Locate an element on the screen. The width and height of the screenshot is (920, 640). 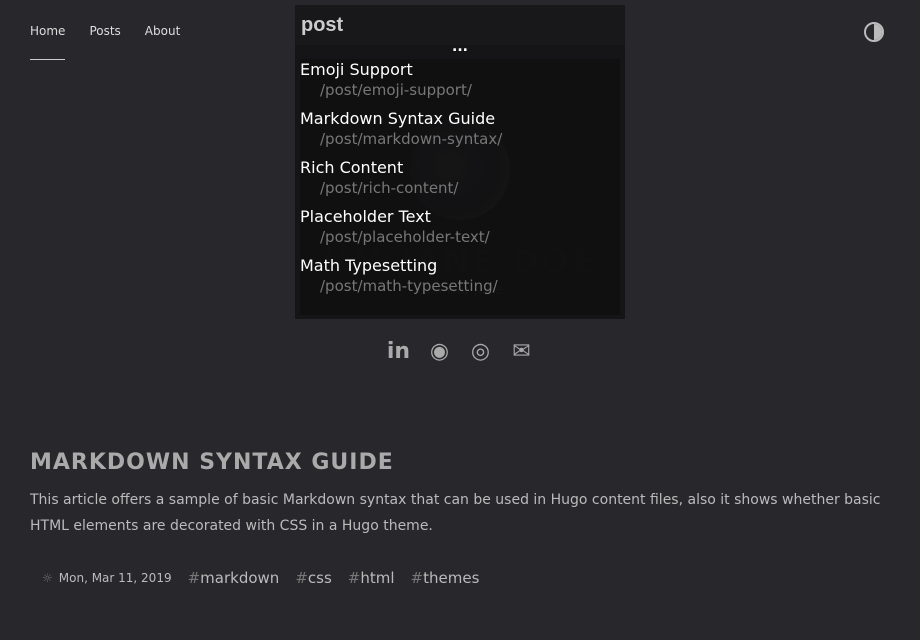
nav-posts: Posts is located at coordinates (104, 42).